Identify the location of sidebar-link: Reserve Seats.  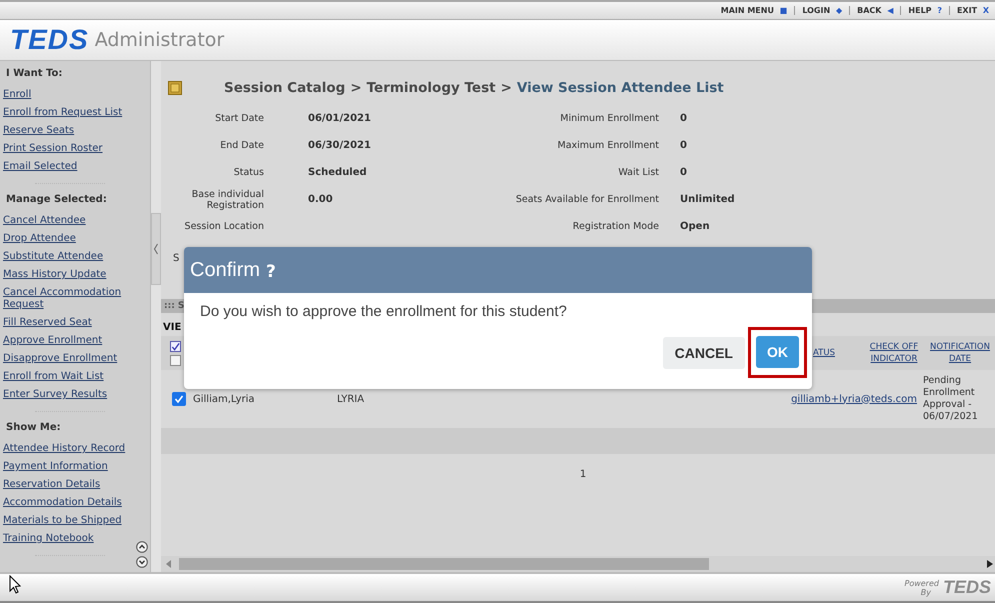
(76, 131).